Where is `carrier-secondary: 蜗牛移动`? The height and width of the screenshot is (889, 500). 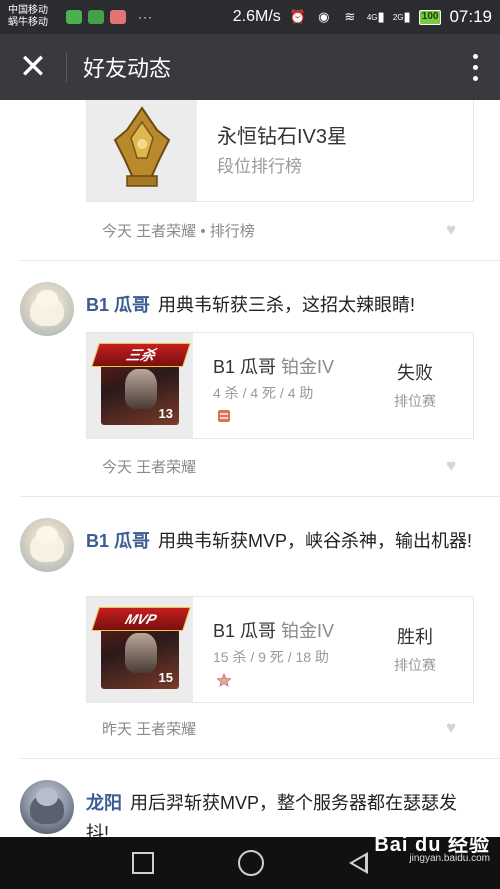 carrier-secondary: 蜗牛移动 is located at coordinates (28, 22).